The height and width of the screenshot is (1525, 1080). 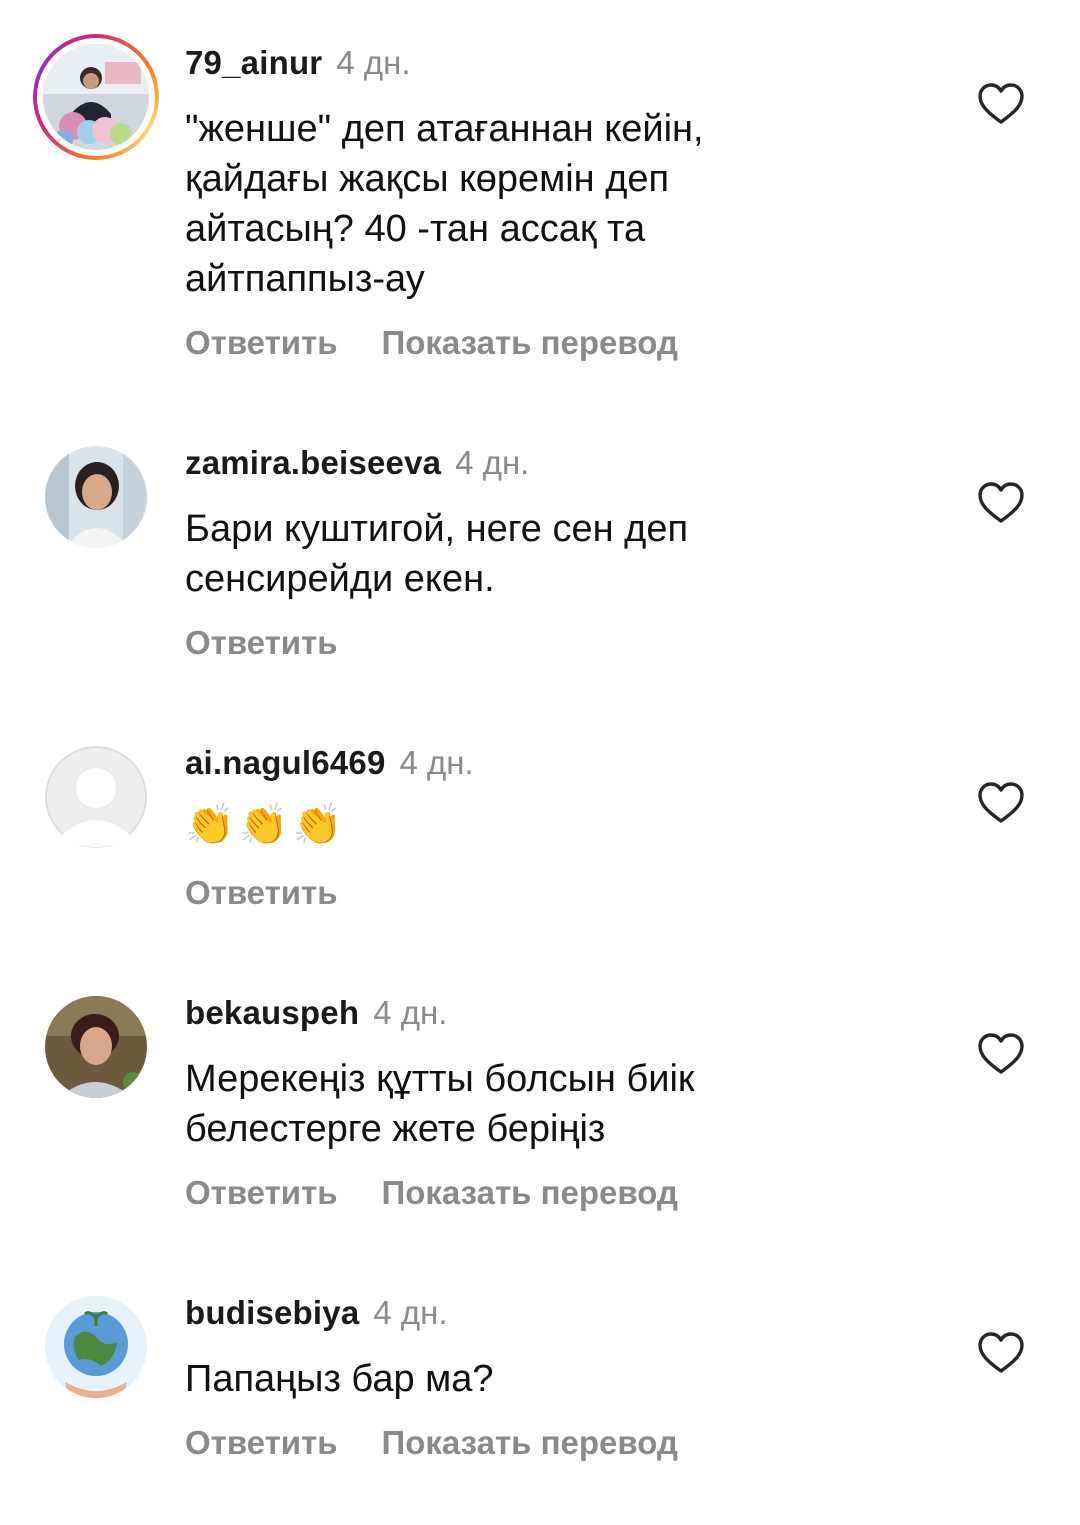 What do you see at coordinates (266, 825) in the screenshot?
I see `comment-text: 👏👏👏` at bounding box center [266, 825].